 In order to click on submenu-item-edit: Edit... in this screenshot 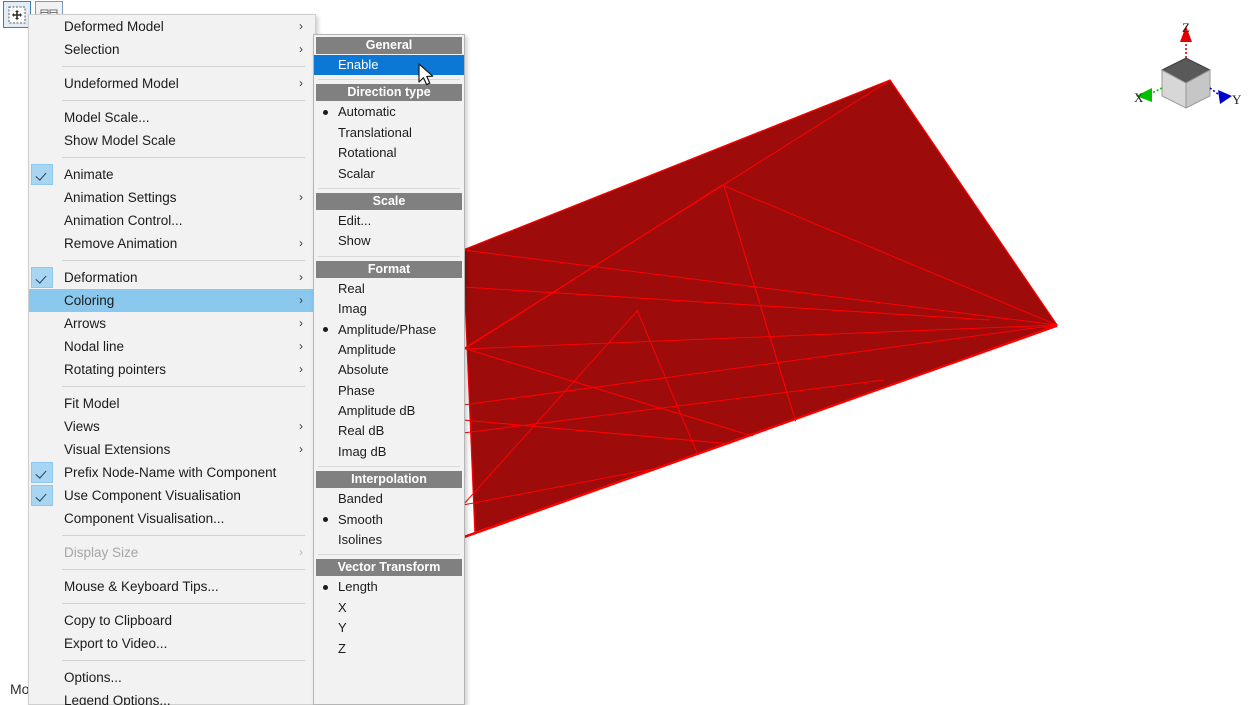, I will do `click(389, 221)`.